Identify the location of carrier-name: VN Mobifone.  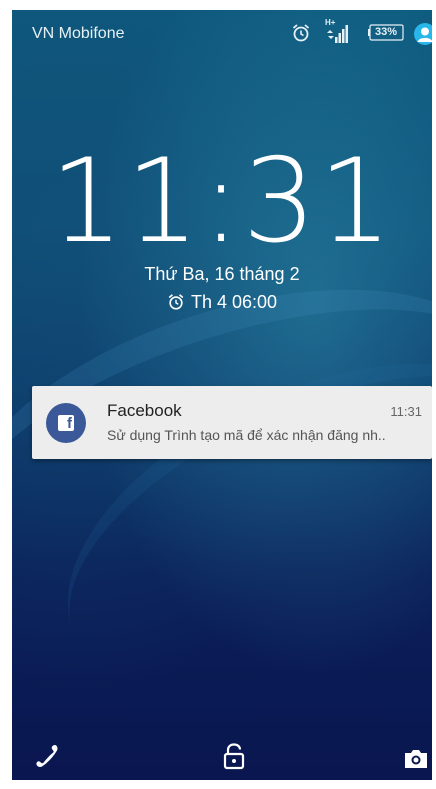
(78, 33).